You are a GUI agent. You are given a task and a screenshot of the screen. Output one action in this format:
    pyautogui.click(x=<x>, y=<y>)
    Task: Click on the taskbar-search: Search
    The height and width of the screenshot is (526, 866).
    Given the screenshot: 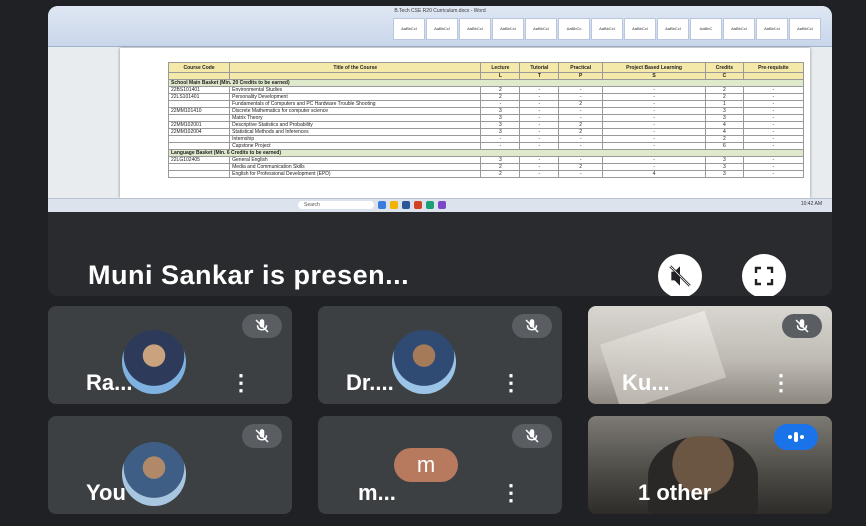 What is the action you would take?
    pyautogui.click(x=336, y=205)
    